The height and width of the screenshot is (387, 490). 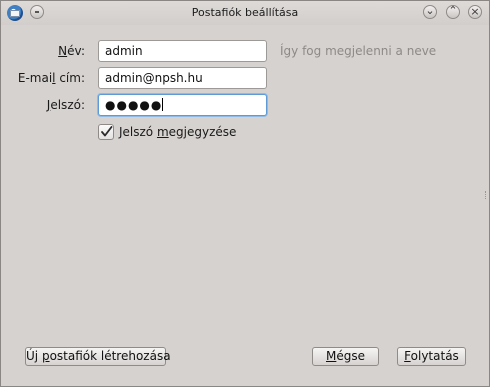 I want to click on cancel-button: Mégse, so click(x=345, y=356).